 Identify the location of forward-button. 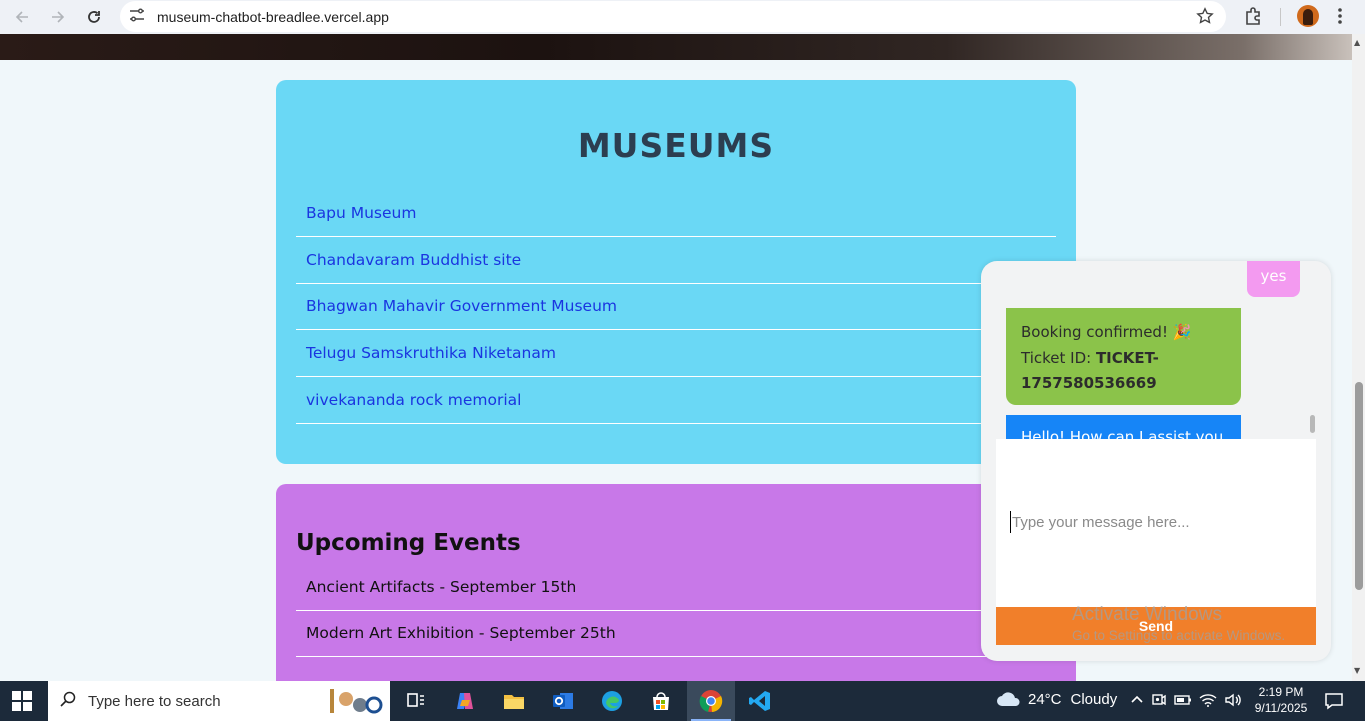
(58, 17).